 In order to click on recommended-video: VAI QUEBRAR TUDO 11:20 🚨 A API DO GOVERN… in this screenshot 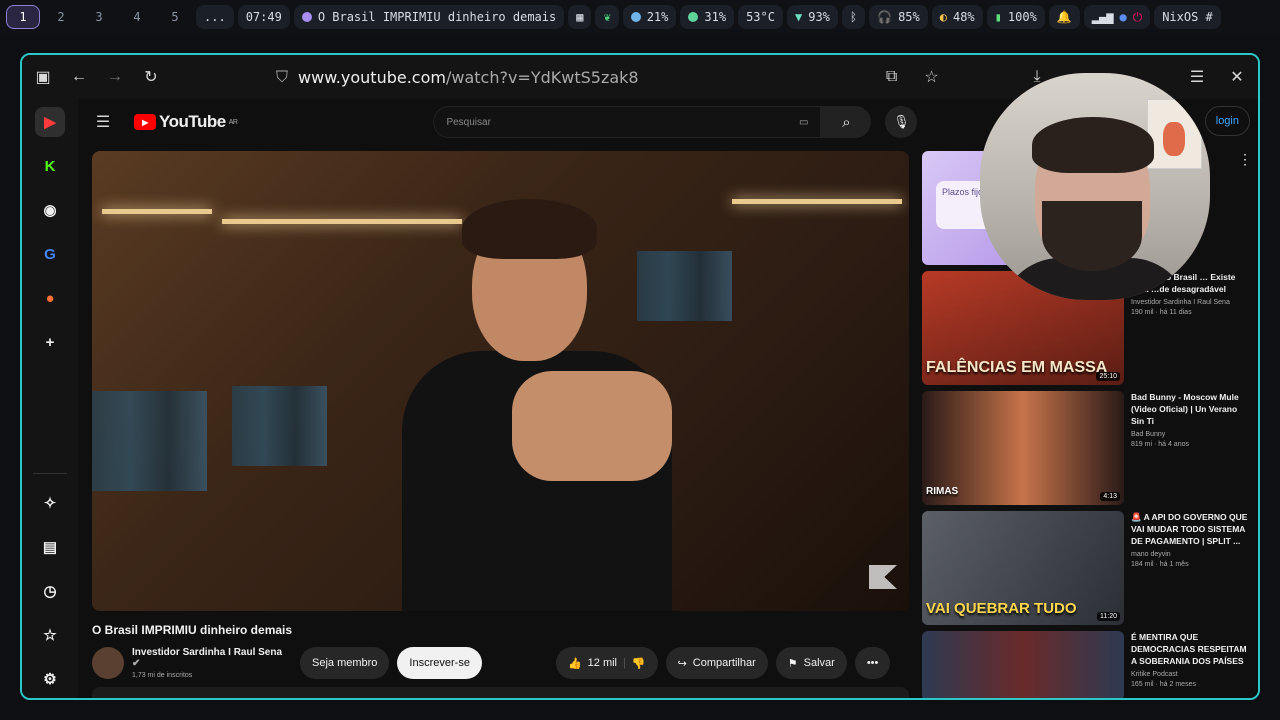, I will do `click(1087, 568)`.